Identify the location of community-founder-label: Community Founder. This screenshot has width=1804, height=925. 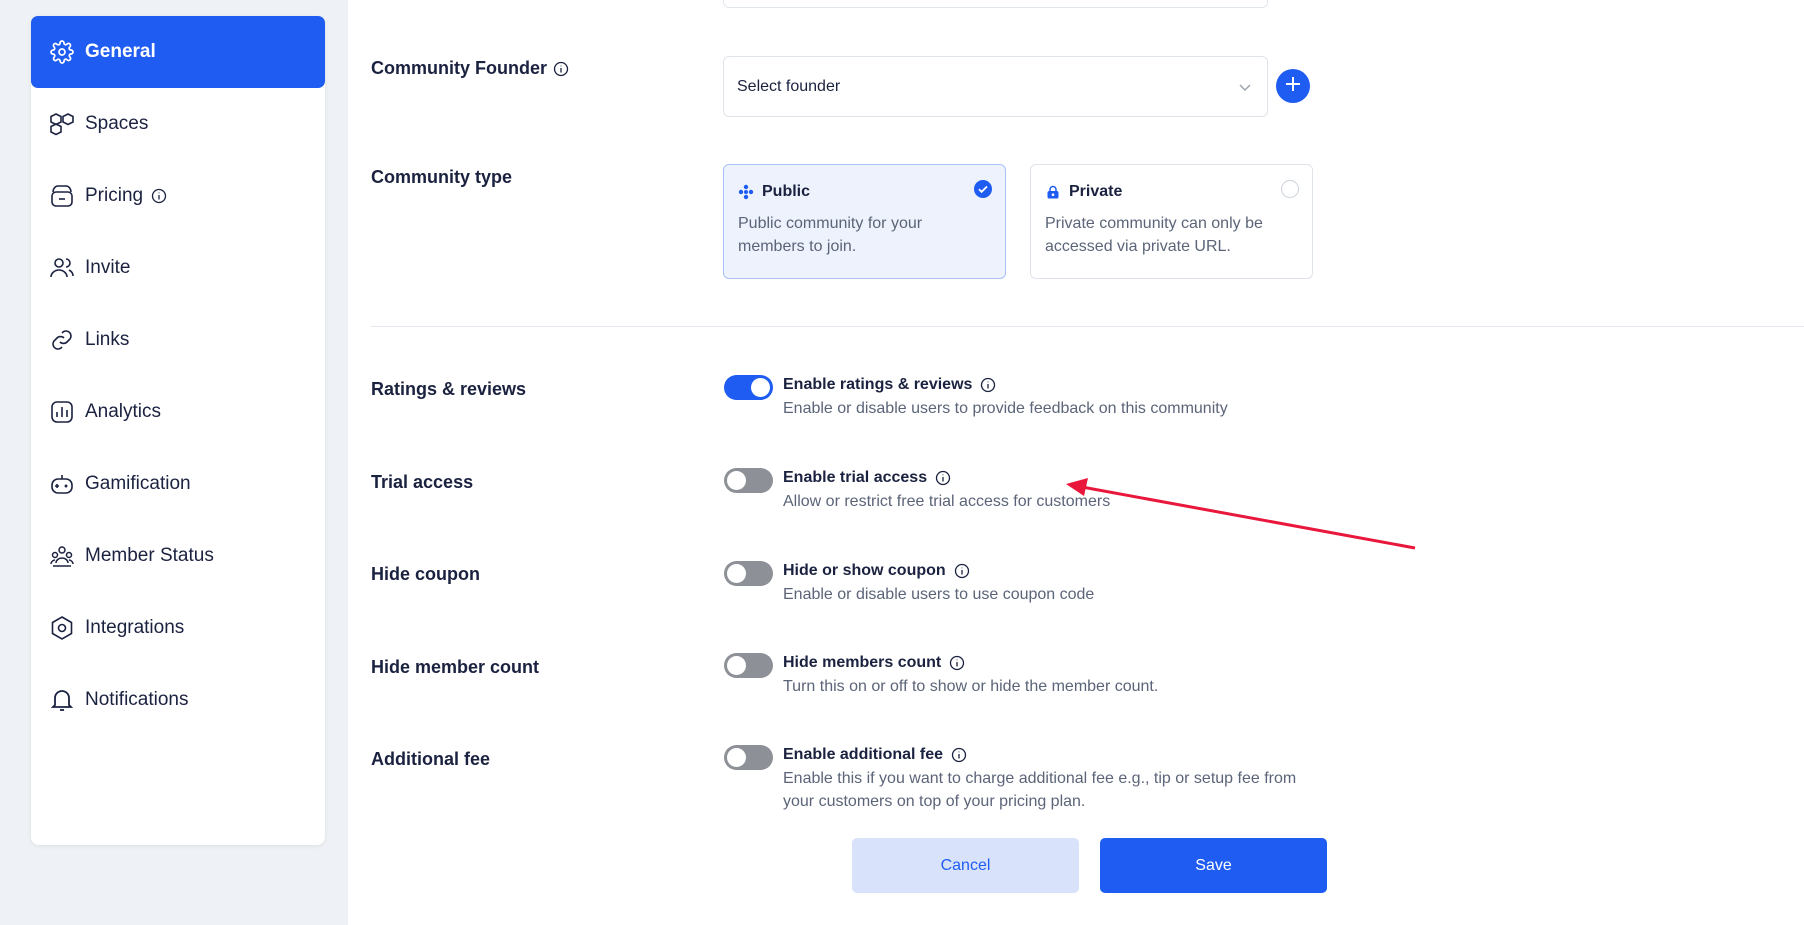
(470, 68).